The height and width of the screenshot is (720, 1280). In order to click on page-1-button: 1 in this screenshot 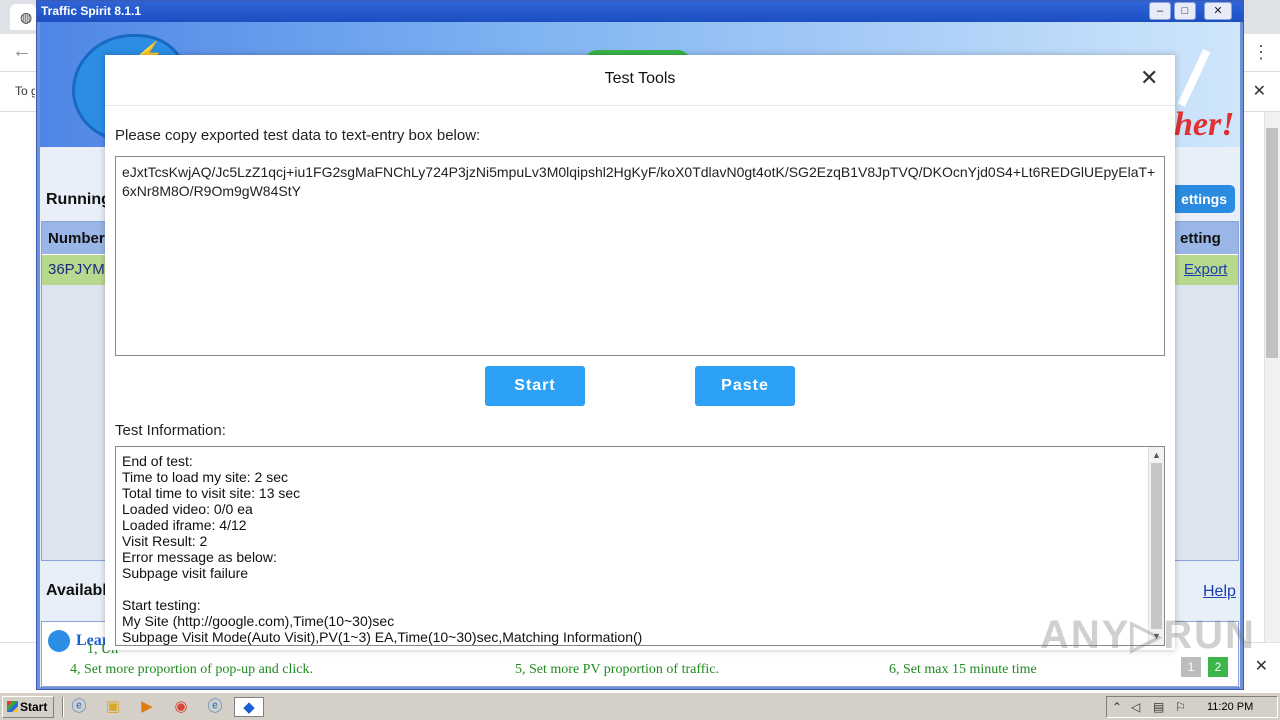, I will do `click(1191, 667)`.